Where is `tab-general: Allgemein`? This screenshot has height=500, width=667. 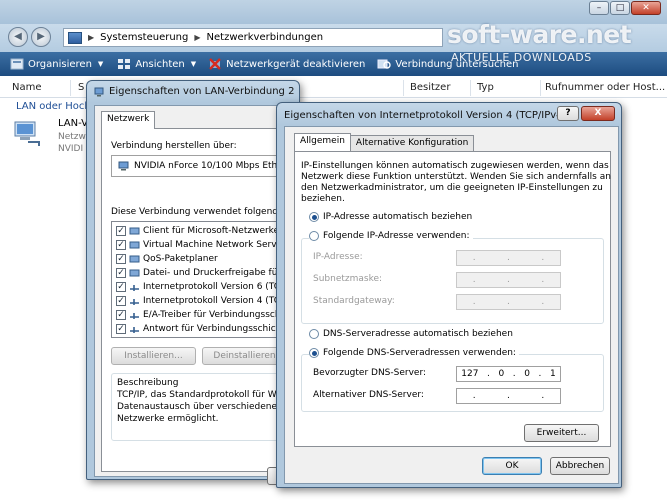 tab-general: Allgemein is located at coordinates (322, 142).